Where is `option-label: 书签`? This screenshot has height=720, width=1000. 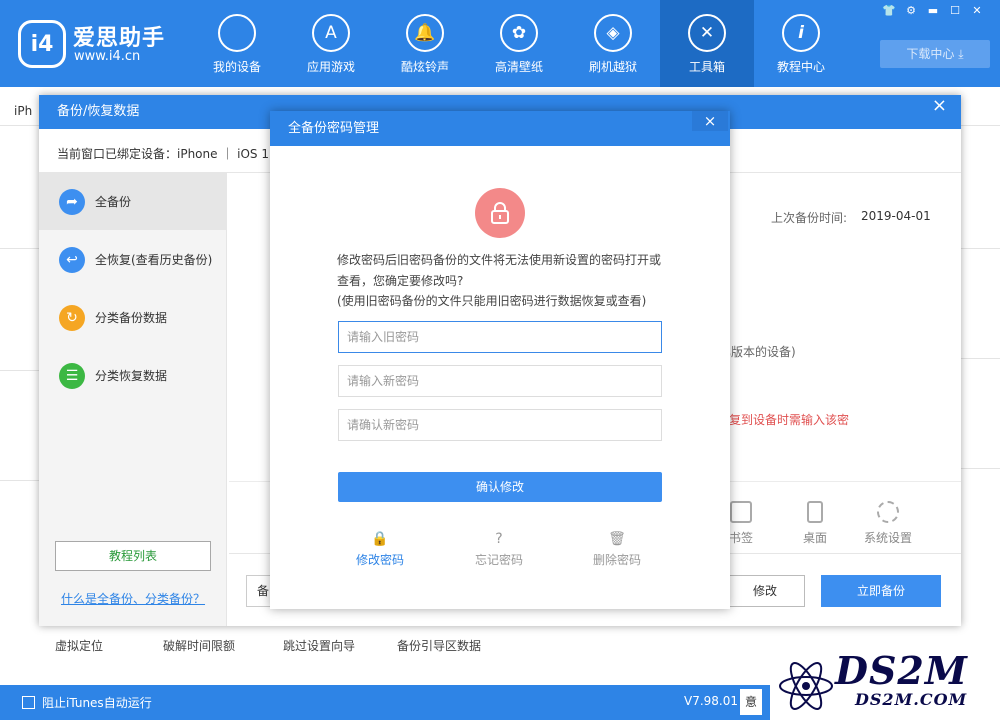
option-label: 书签 is located at coordinates (740, 538).